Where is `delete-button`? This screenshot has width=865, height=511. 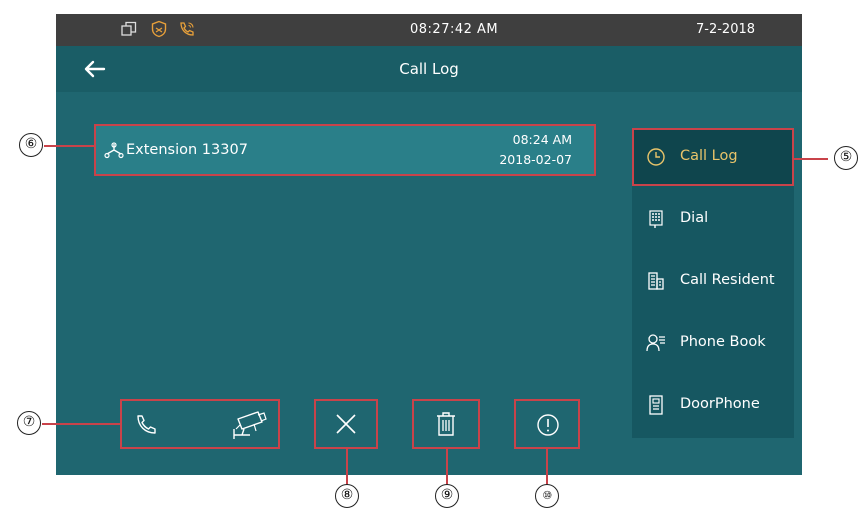
delete-button is located at coordinates (446, 424).